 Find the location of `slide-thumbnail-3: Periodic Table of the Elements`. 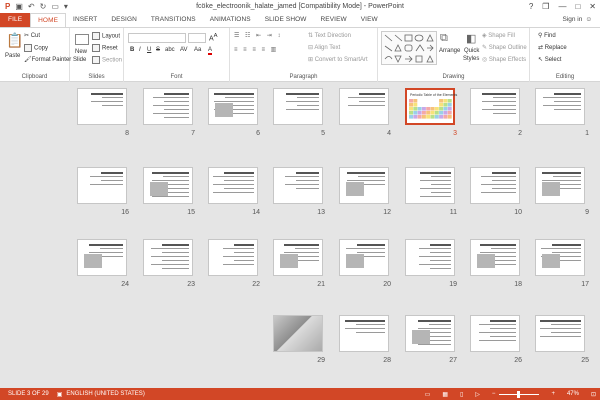

slide-thumbnail-3: Periodic Table of the Elements is located at coordinates (431, 106).